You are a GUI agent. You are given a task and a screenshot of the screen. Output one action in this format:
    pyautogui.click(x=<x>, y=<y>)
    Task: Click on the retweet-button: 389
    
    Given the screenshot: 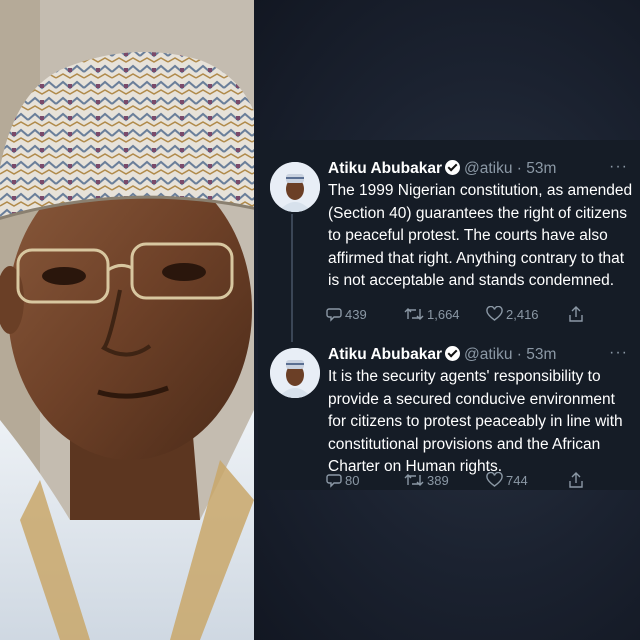 What is the action you would take?
    pyautogui.click(x=426, y=480)
    